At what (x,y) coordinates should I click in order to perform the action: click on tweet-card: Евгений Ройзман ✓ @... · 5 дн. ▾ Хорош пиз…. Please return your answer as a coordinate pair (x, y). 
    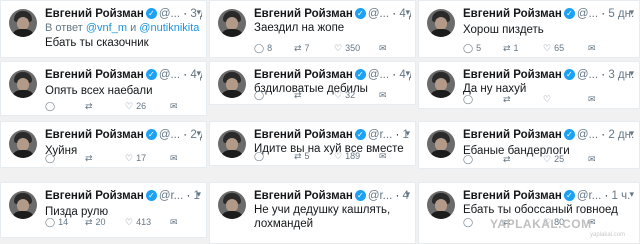
    Looking at the image, I should click on (529, 29).